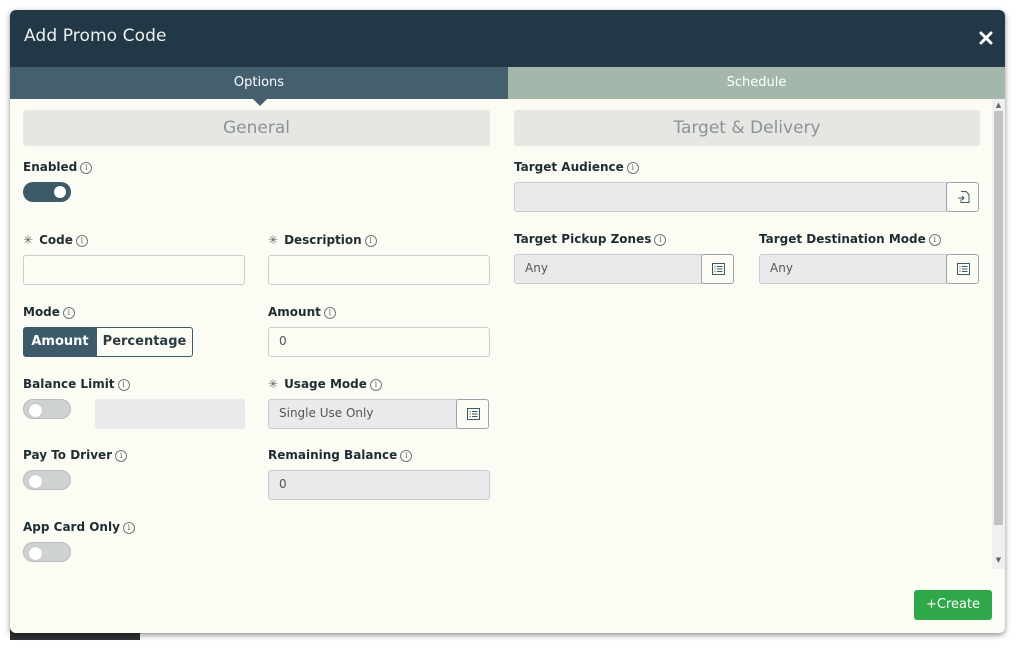 The image size is (1024, 653). Describe the element at coordinates (756, 83) in the screenshot. I see `tab-schedule: Schedule` at that location.